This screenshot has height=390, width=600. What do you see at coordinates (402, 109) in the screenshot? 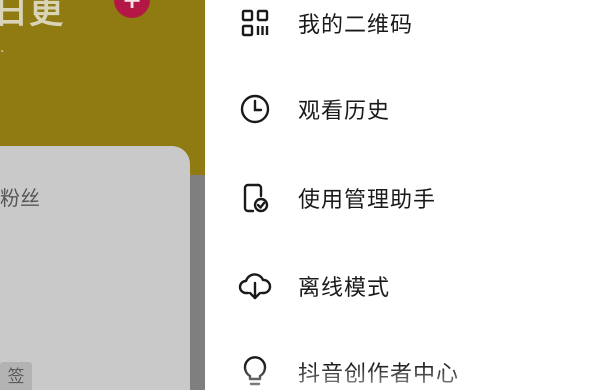
I see `menu-item-watch-history: 观看历史` at bounding box center [402, 109].